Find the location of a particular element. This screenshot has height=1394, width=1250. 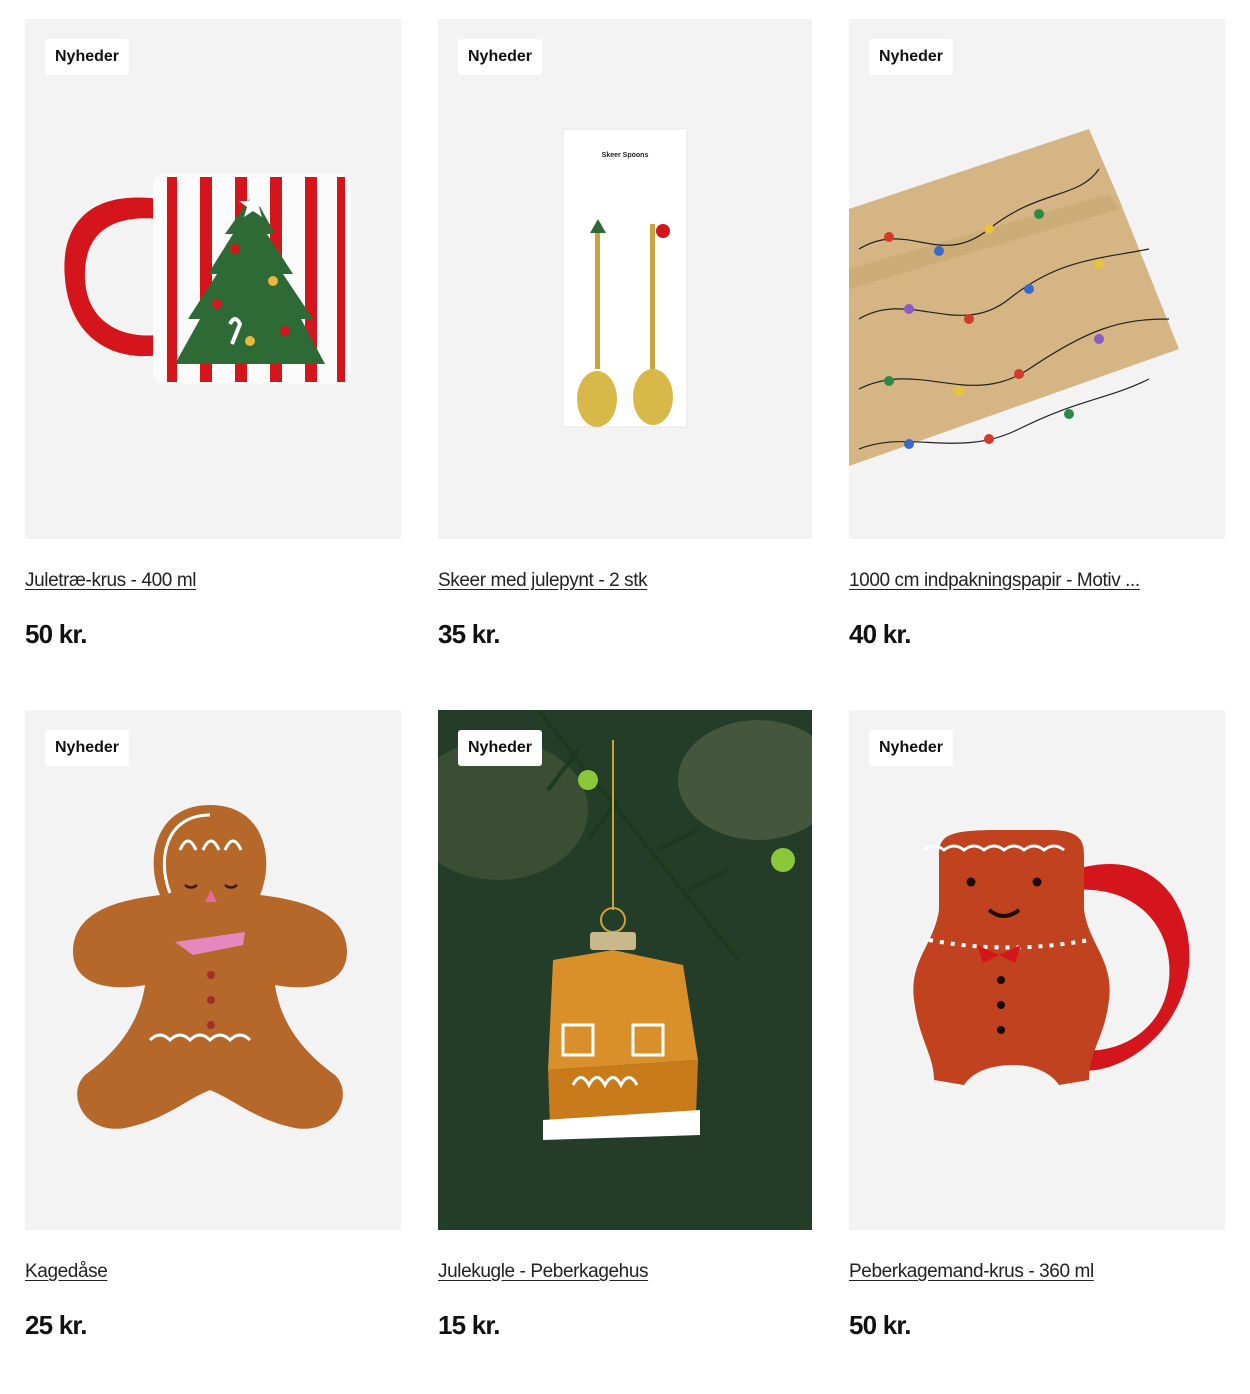

product-card: Nyheder Kagedåse 25 kr. is located at coordinates (213, 1025).